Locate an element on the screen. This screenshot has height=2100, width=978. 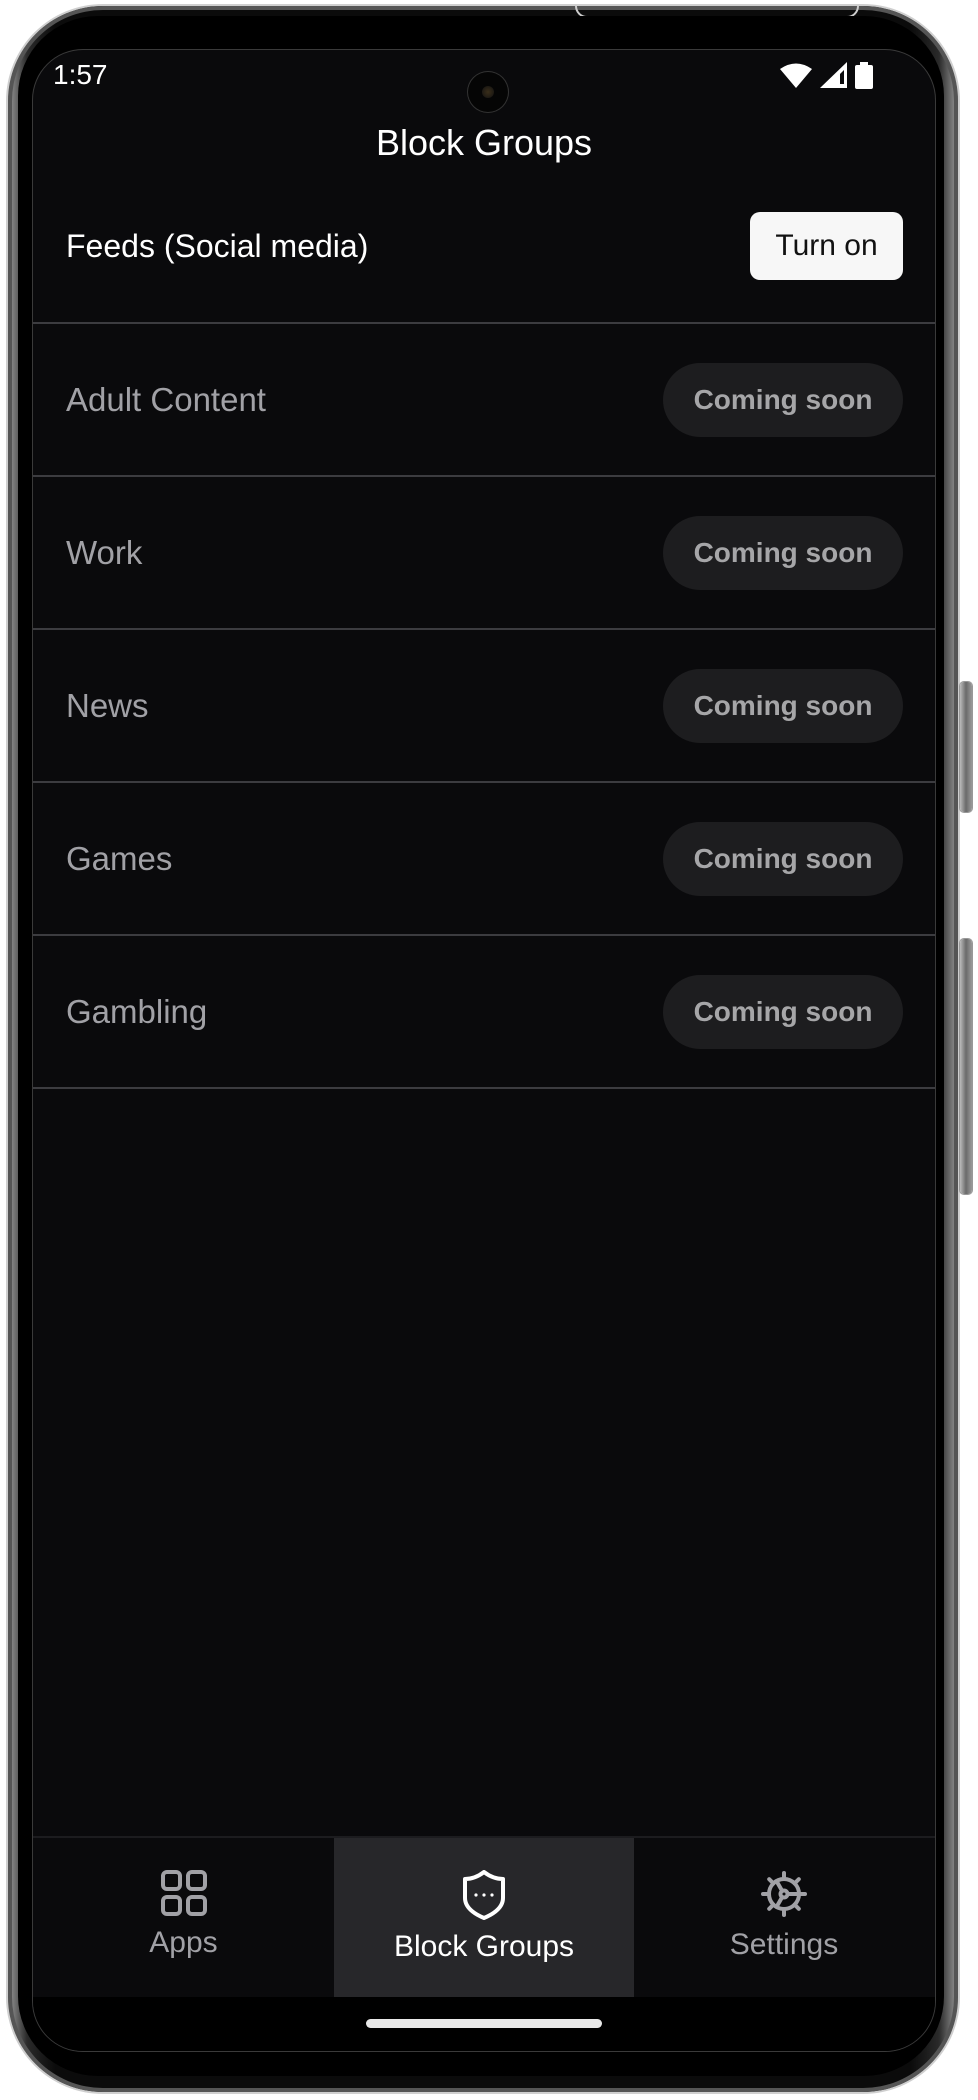
group-name: News is located at coordinates (107, 705).